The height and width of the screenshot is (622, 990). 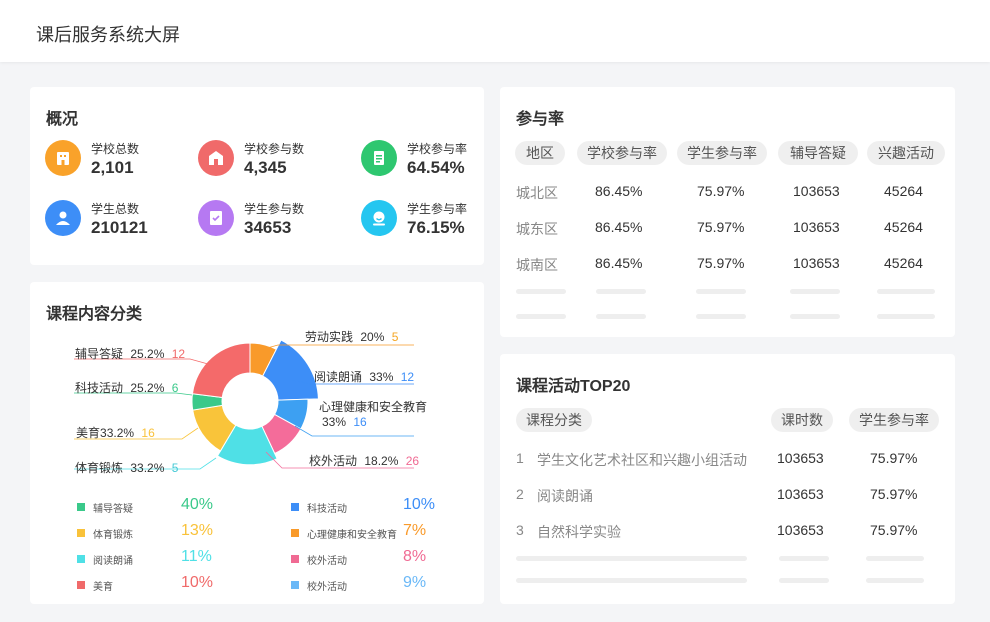 I want to click on legend-label: 心理健康和安全教育, so click(x=352, y=535).